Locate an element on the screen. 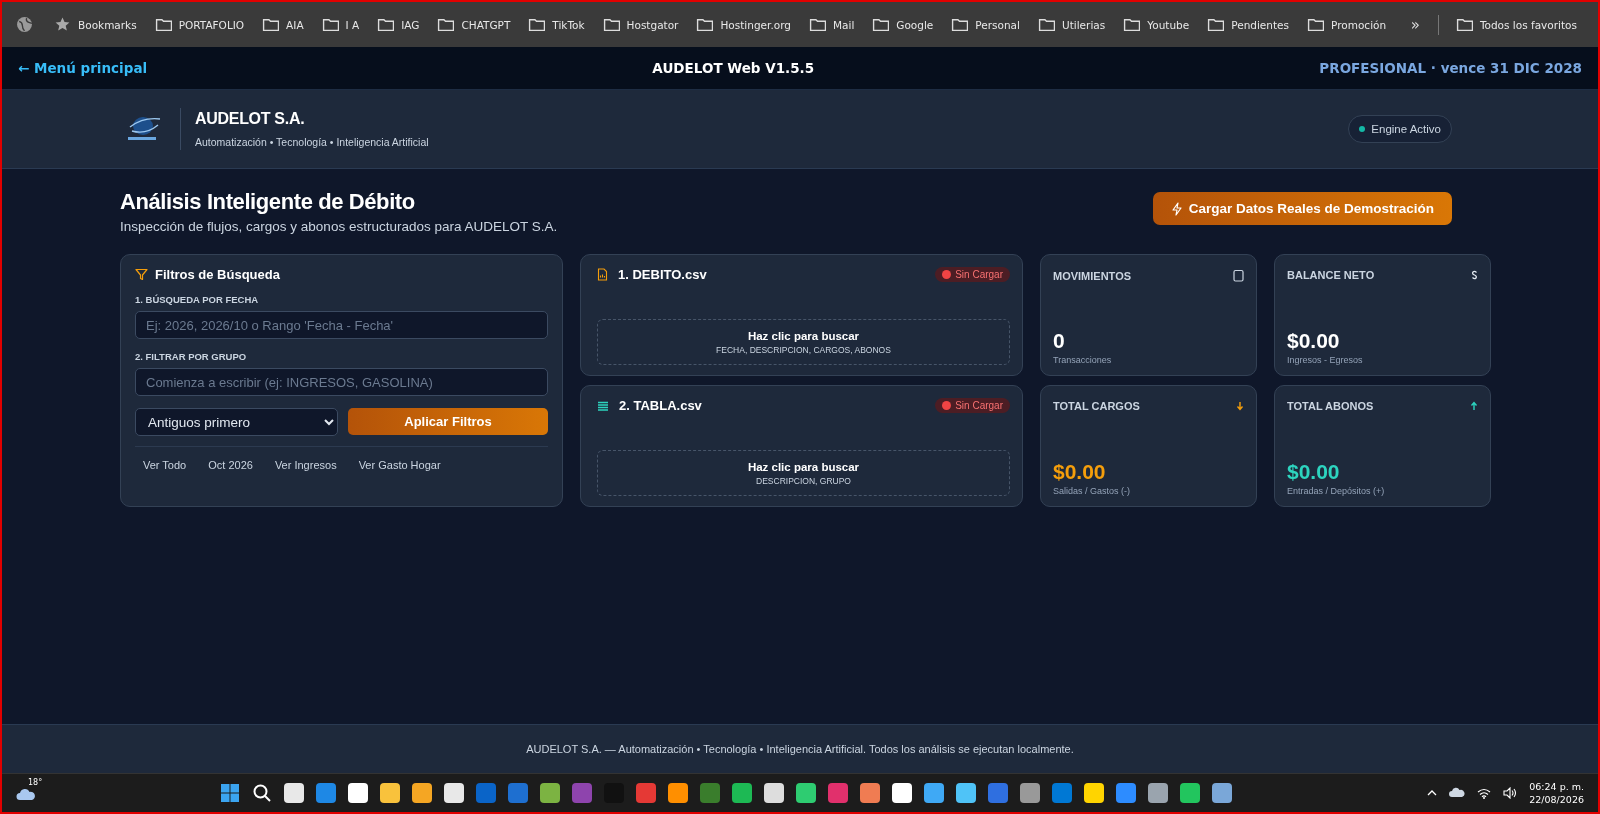 The height and width of the screenshot is (814, 1600). bookmark-item: PORTAFOLIO is located at coordinates (199, 24).